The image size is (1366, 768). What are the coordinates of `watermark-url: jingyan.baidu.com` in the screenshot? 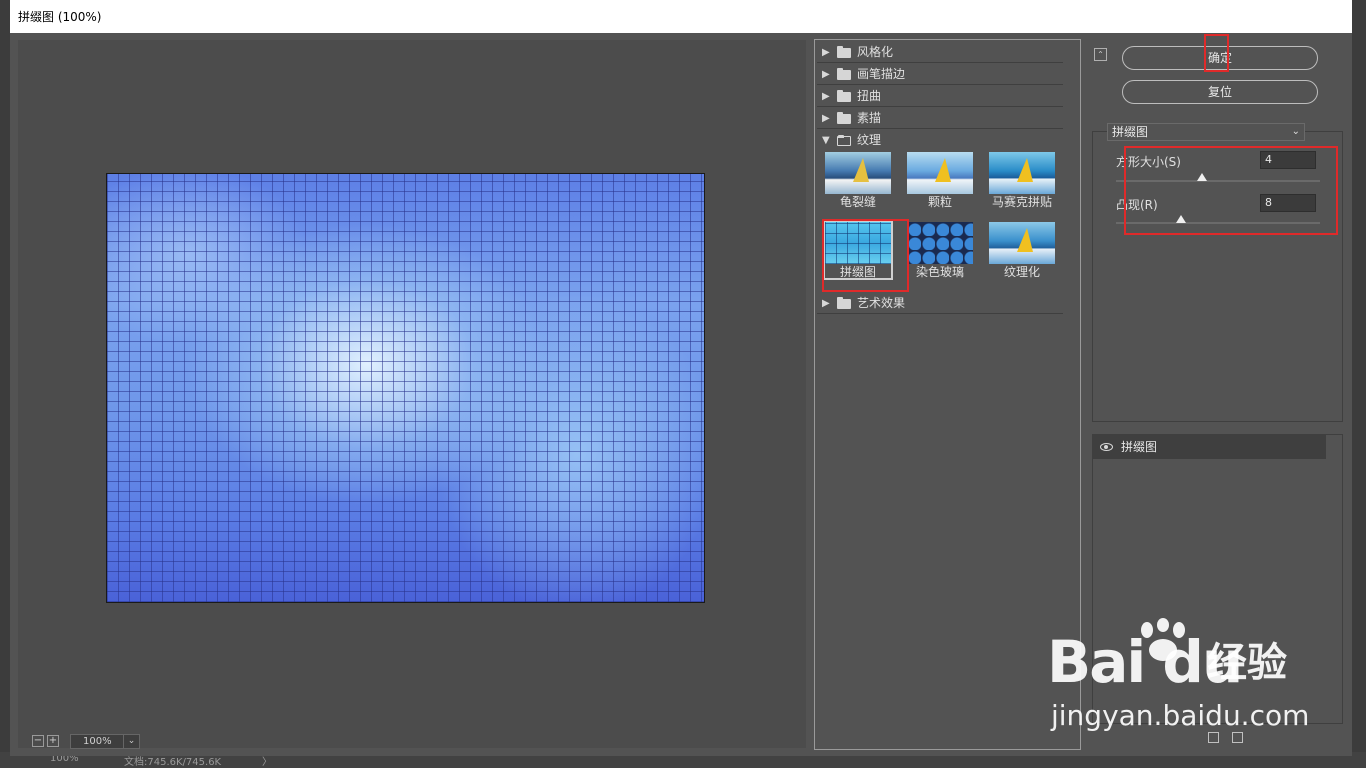 It's located at (1180, 715).